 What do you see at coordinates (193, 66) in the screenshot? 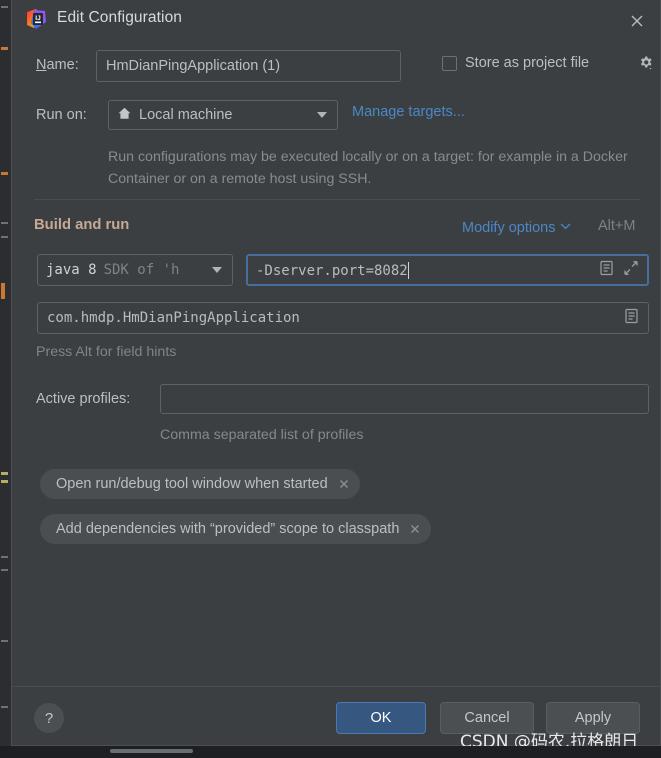
I see `name-input-value: HmDianPingApplication (1)` at bounding box center [193, 66].